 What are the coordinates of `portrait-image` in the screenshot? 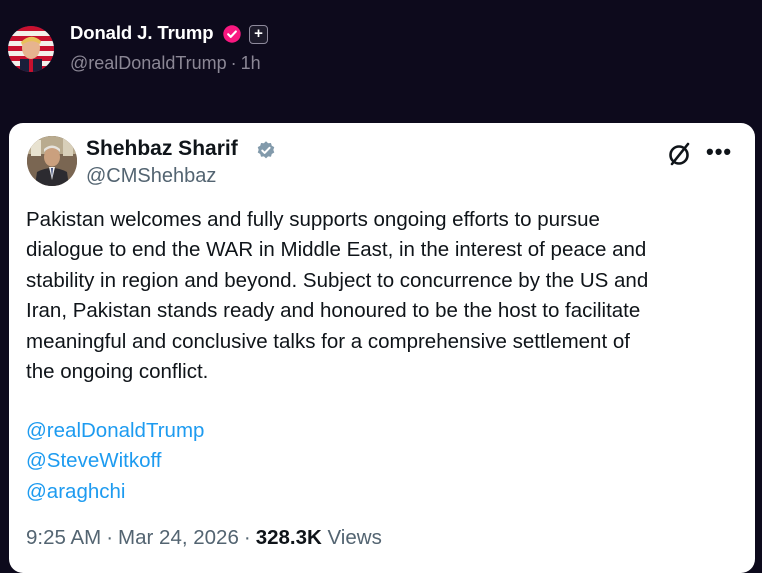 It's located at (52, 161).